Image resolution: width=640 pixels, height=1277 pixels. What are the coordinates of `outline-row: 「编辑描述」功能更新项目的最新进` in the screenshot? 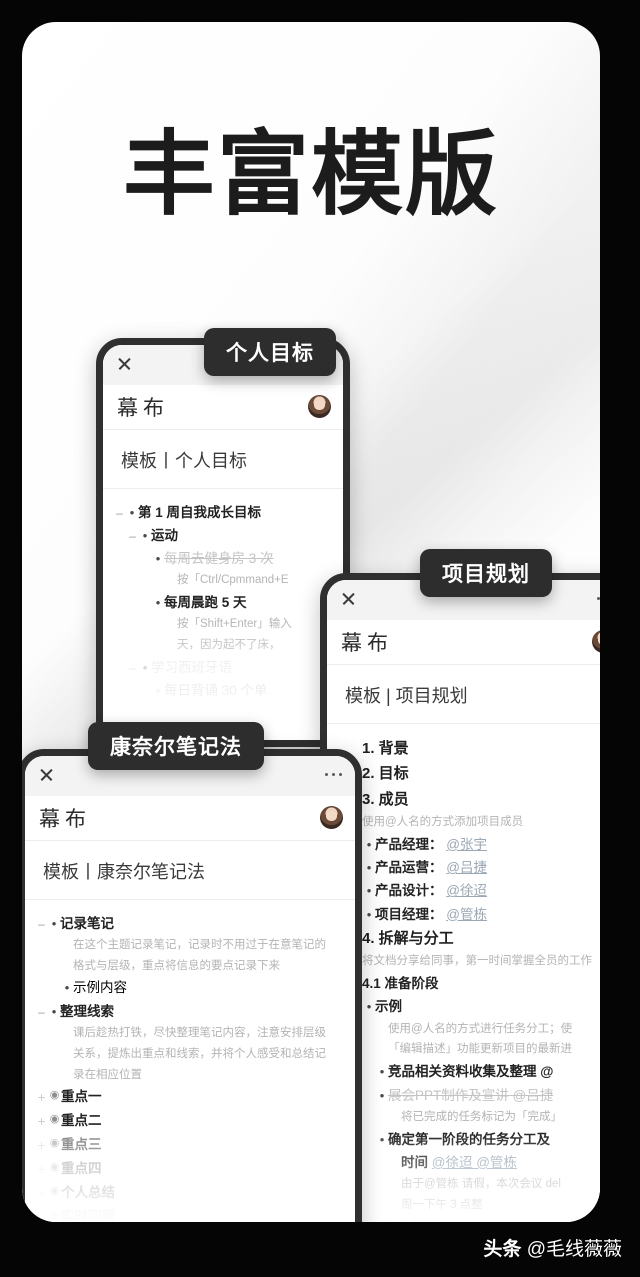 It's located at (463, 1050).